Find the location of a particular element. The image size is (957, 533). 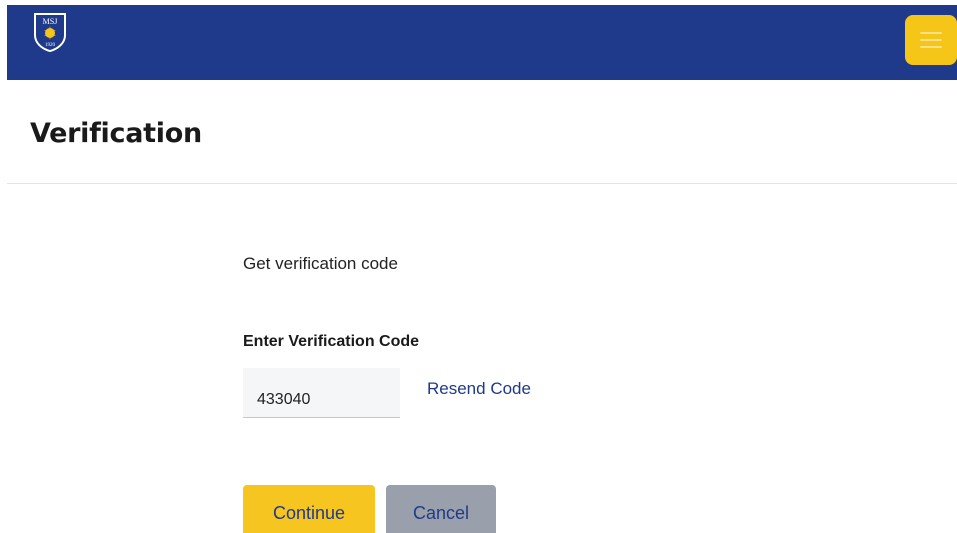

hamburger-menu-button is located at coordinates (931, 40).